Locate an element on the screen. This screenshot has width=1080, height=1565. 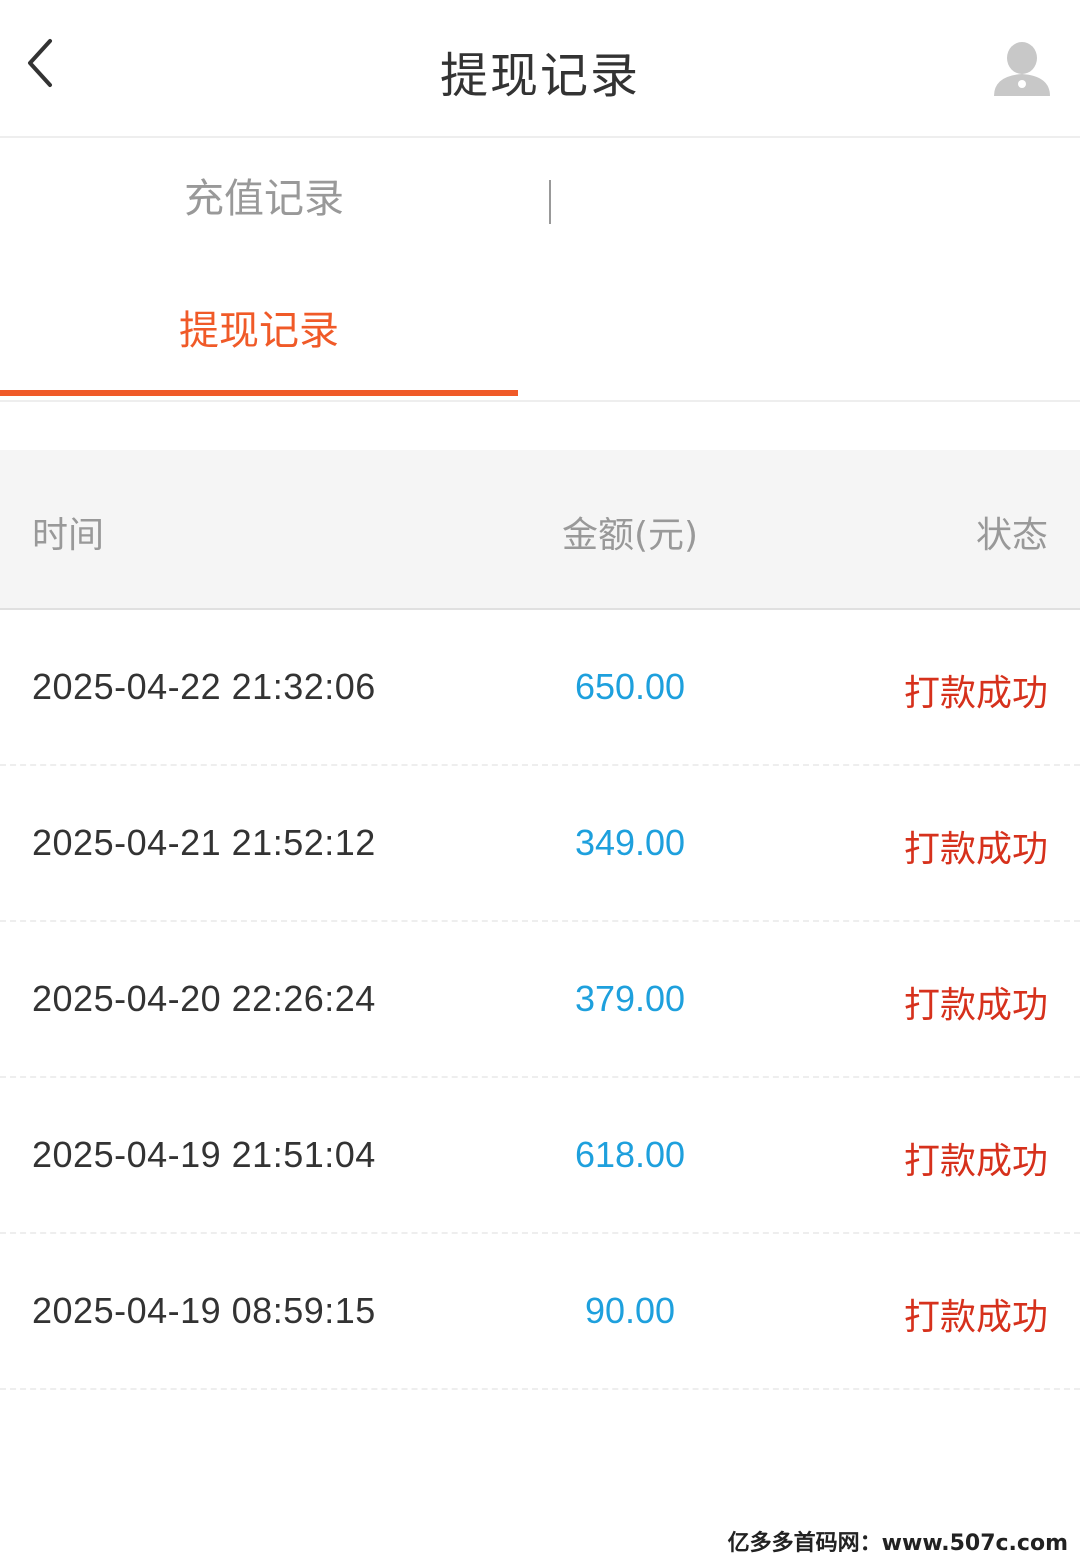
table-row: 2025-04-20 22:26:24 379.00 打款成功 is located at coordinates (540, 1000).